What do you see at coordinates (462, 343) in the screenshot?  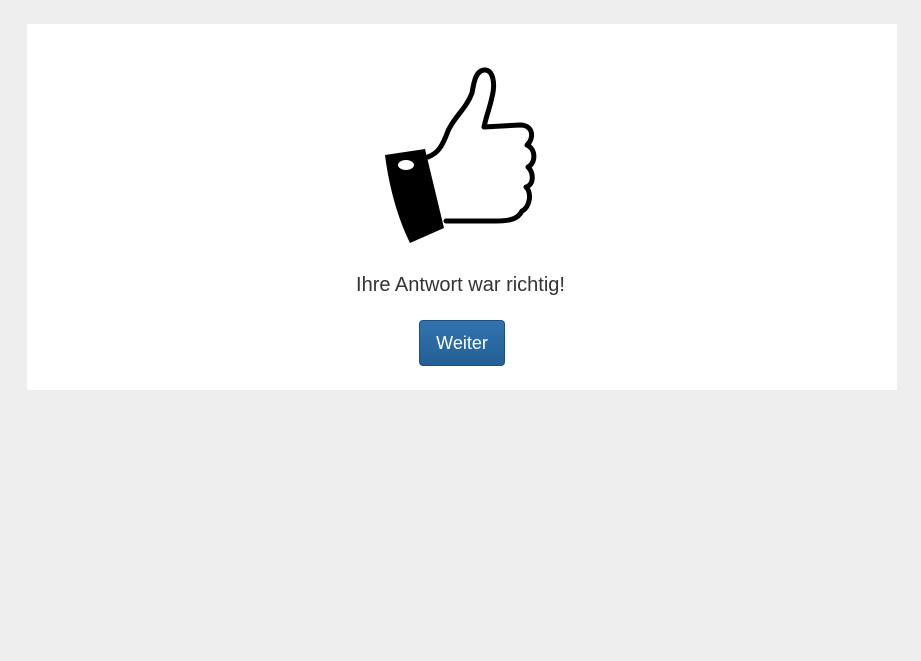 I see `next-button: Weiter` at bounding box center [462, 343].